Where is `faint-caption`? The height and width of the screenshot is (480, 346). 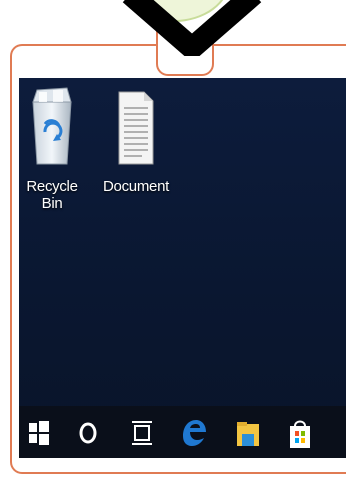
faint-caption is located at coordinates (99, 70).